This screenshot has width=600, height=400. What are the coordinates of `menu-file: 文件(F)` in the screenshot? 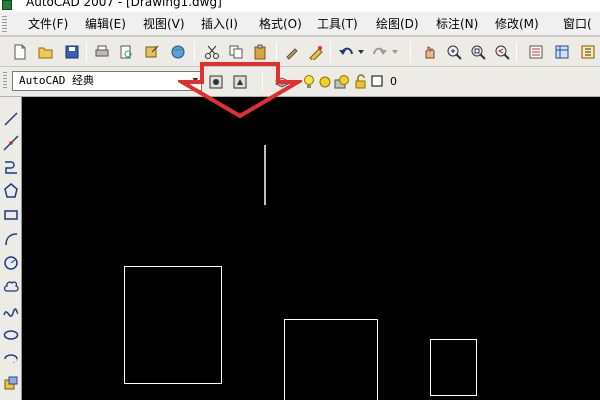 It's located at (48, 24).